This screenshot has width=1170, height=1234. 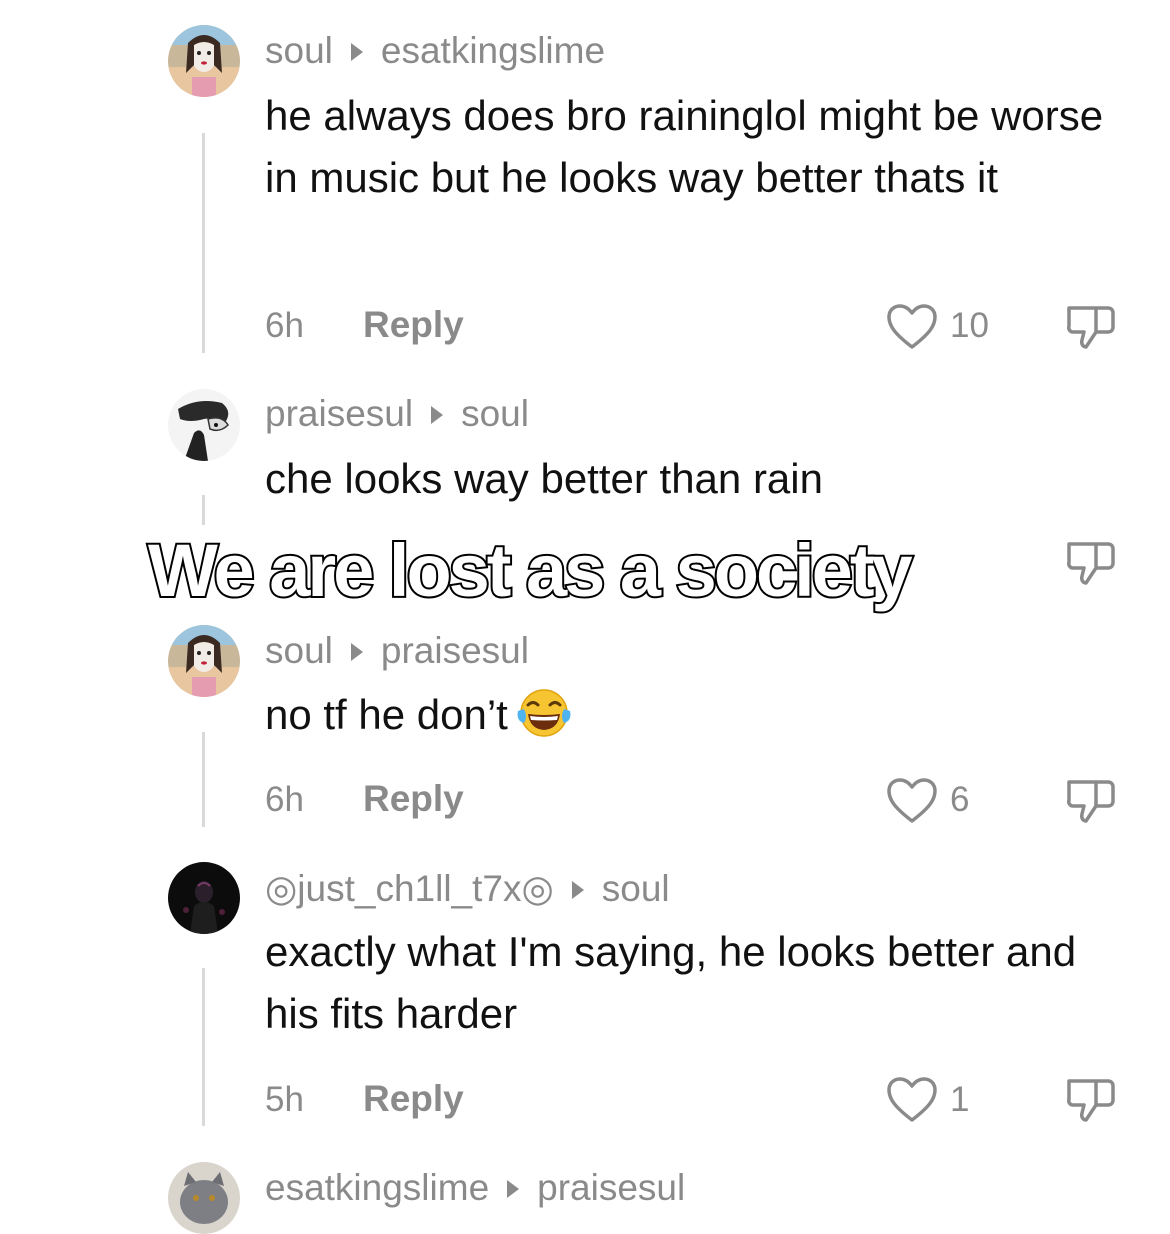 I want to click on comment-header: soul esatkingslime, so click(x=435, y=51).